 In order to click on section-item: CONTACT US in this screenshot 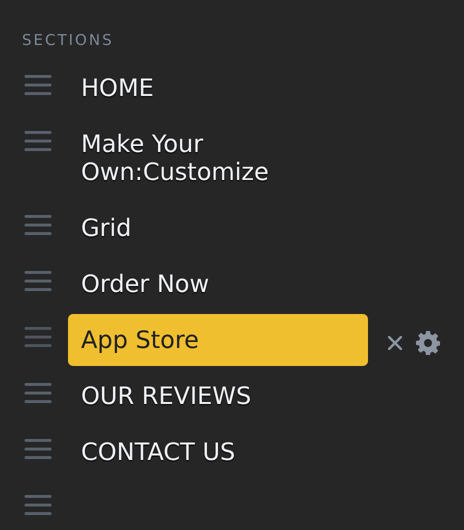, I will do `click(218, 452)`.